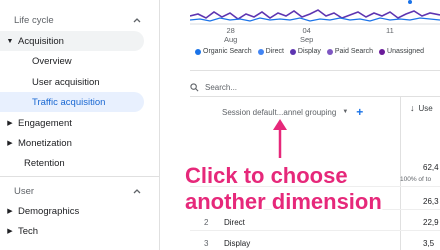 This screenshot has width=440, height=250. What do you see at coordinates (223, 51) in the screenshot?
I see `legend-item-organic-search: Organic Search` at bounding box center [223, 51].